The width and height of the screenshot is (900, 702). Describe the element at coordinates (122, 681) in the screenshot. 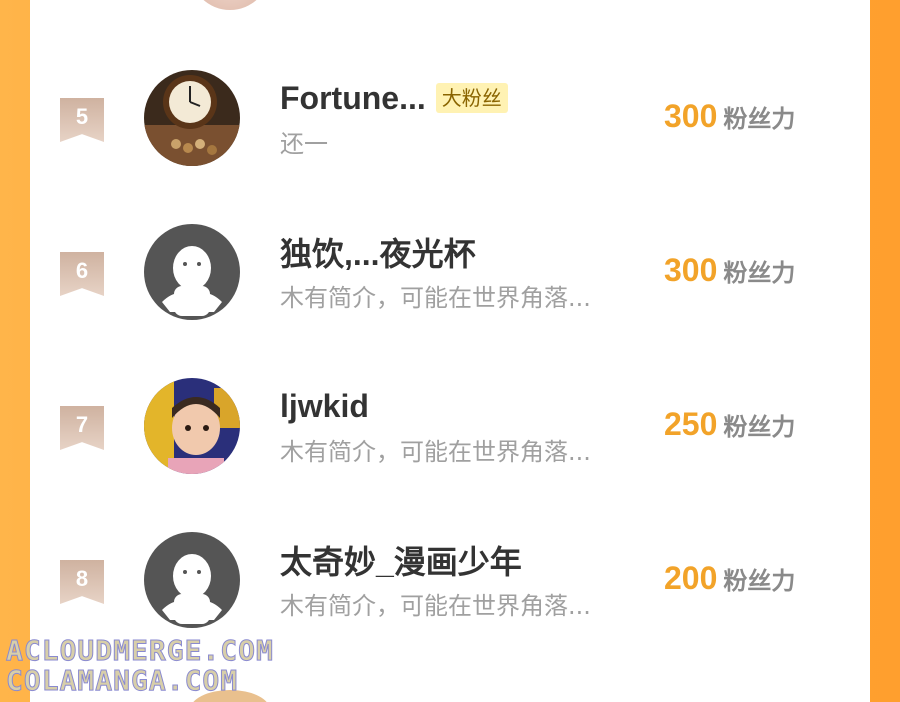

I see `watermark-text: COLAMANGA.COM` at that location.